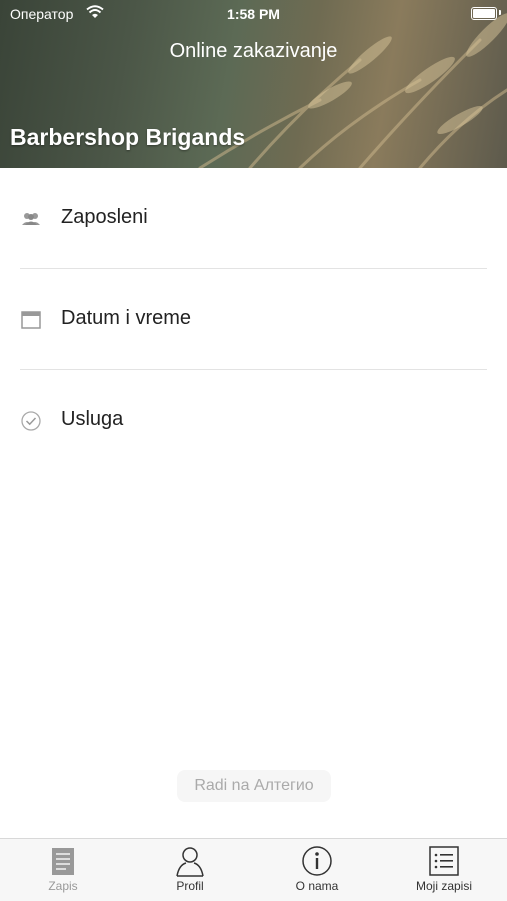 The image size is (507, 901). I want to click on powered-by-label: Radi na Алтегио, so click(254, 786).